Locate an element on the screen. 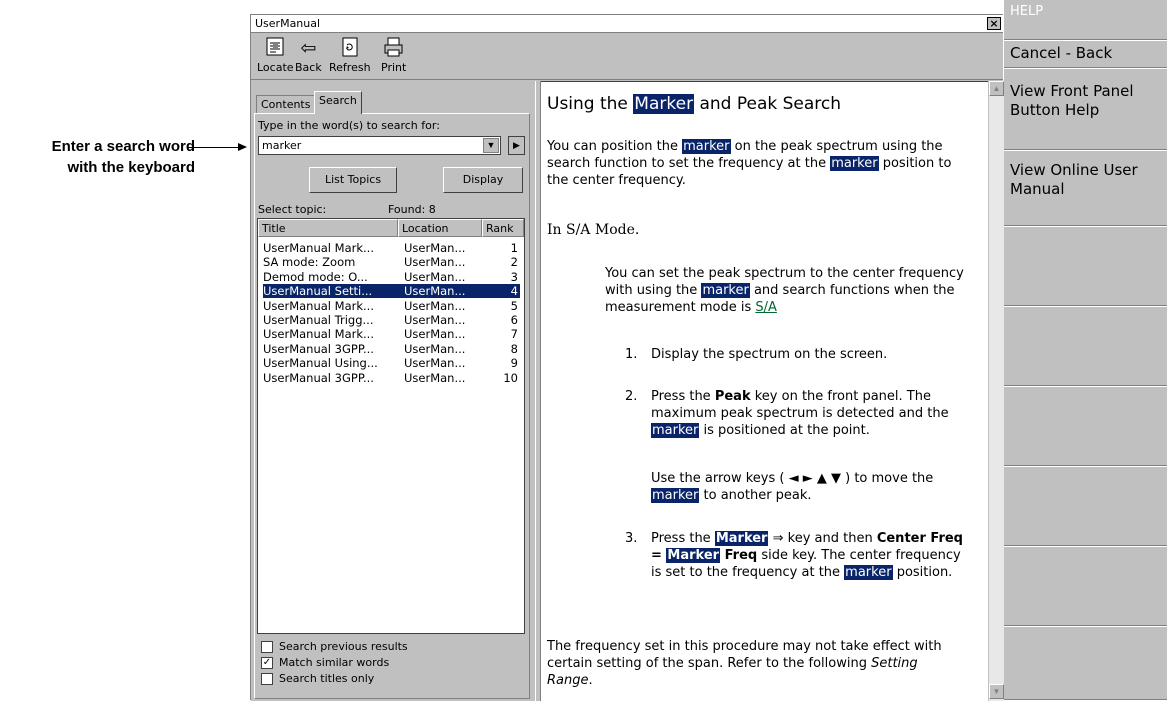 This screenshot has width=1167, height=701. locate-icon is located at coordinates (275, 48).